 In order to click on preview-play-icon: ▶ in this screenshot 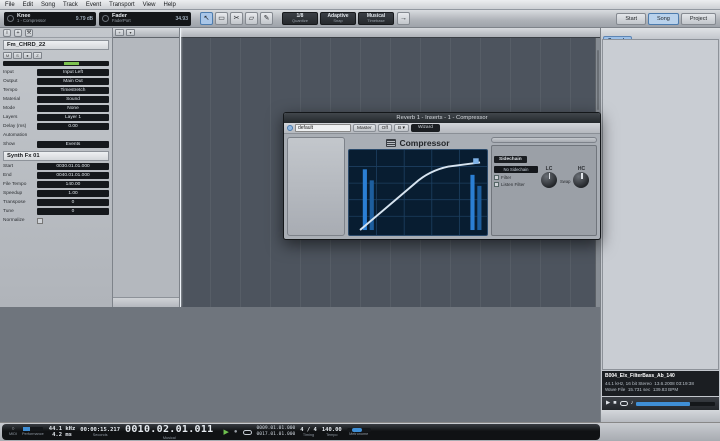, I will do `click(608, 403)`.